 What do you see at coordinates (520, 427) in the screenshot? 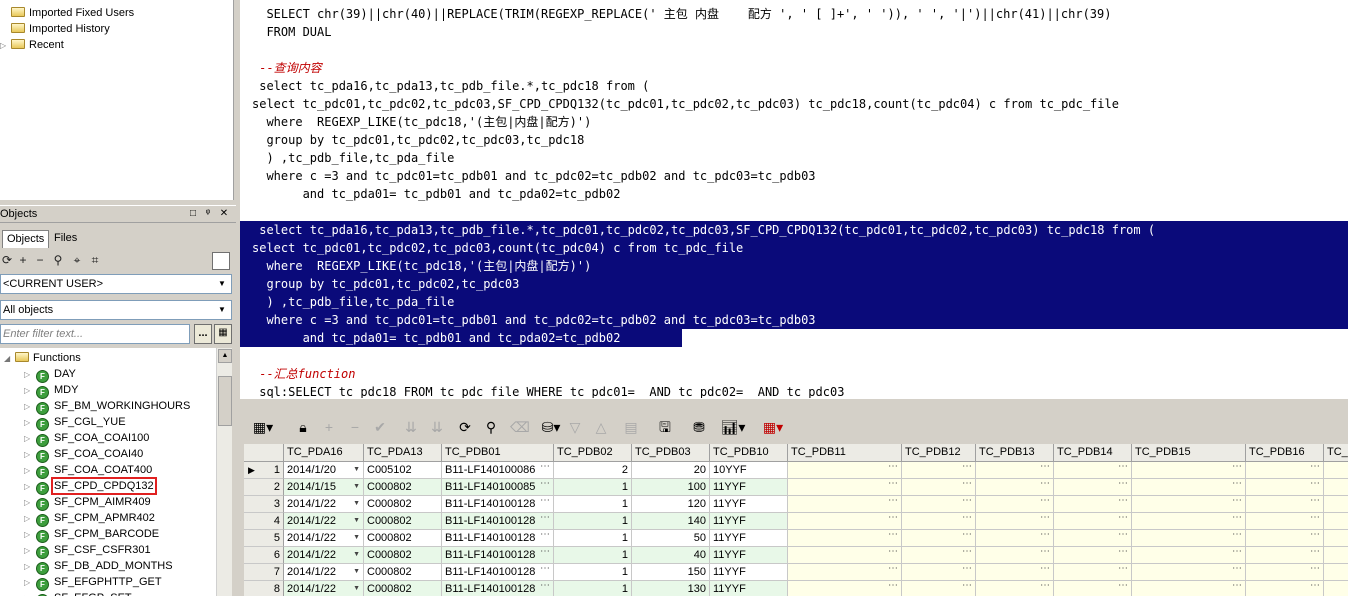
I see `clear-icon: ⌫` at bounding box center [520, 427].